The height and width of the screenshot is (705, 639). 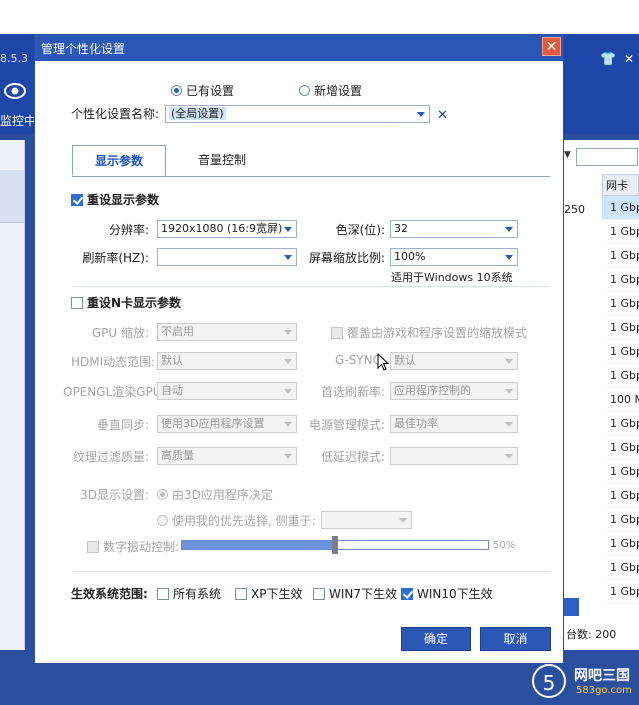 What do you see at coordinates (120, 333) in the screenshot?
I see `gpu-scale-label: GPU 缩放:` at bounding box center [120, 333].